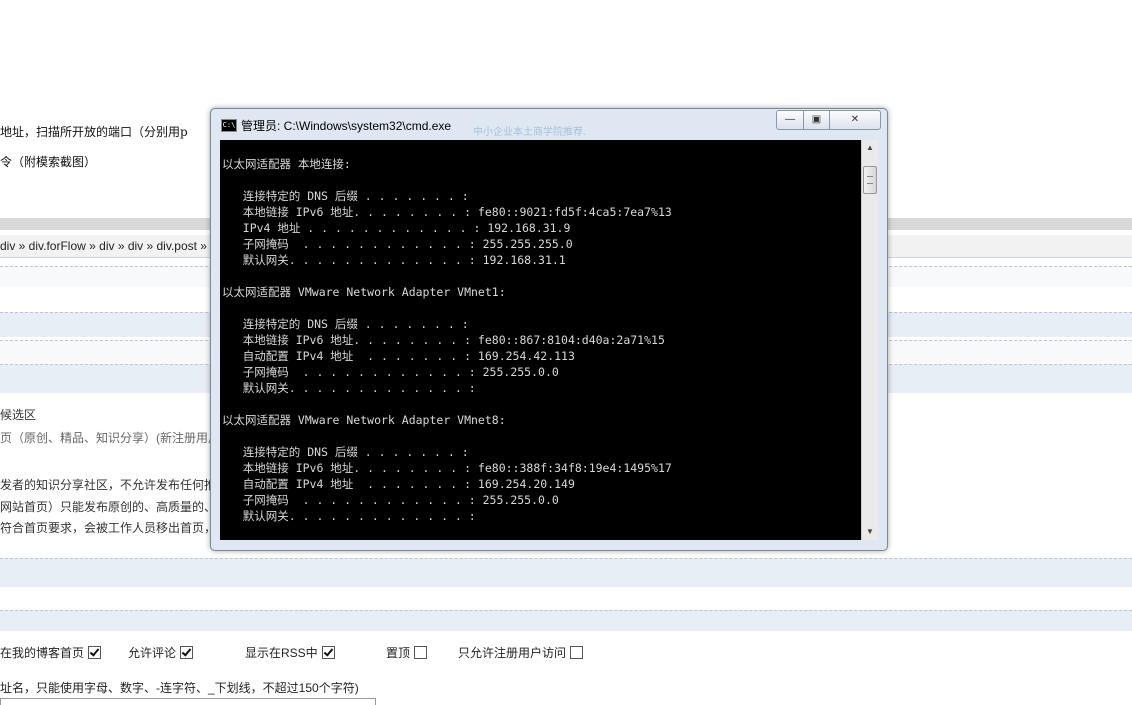 The image size is (1132, 705). What do you see at coordinates (108, 485) in the screenshot?
I see `section-line: 发者的知识分享社区，不允许发布任何推` at bounding box center [108, 485].